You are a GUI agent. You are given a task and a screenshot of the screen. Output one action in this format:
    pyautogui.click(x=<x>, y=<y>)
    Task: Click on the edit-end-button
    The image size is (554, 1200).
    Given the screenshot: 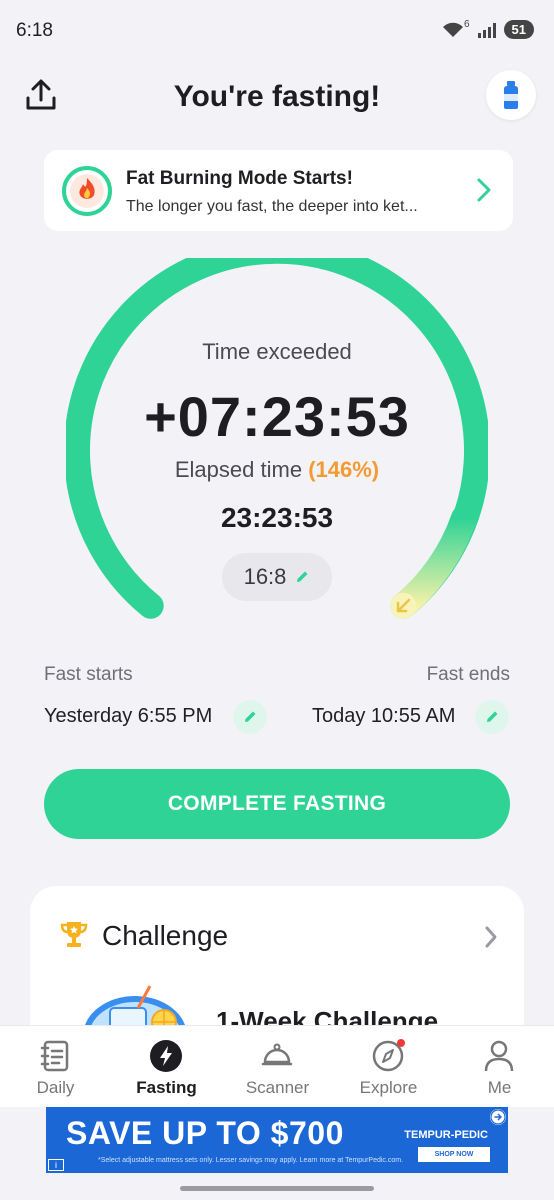 What is the action you would take?
    pyautogui.click(x=492, y=717)
    